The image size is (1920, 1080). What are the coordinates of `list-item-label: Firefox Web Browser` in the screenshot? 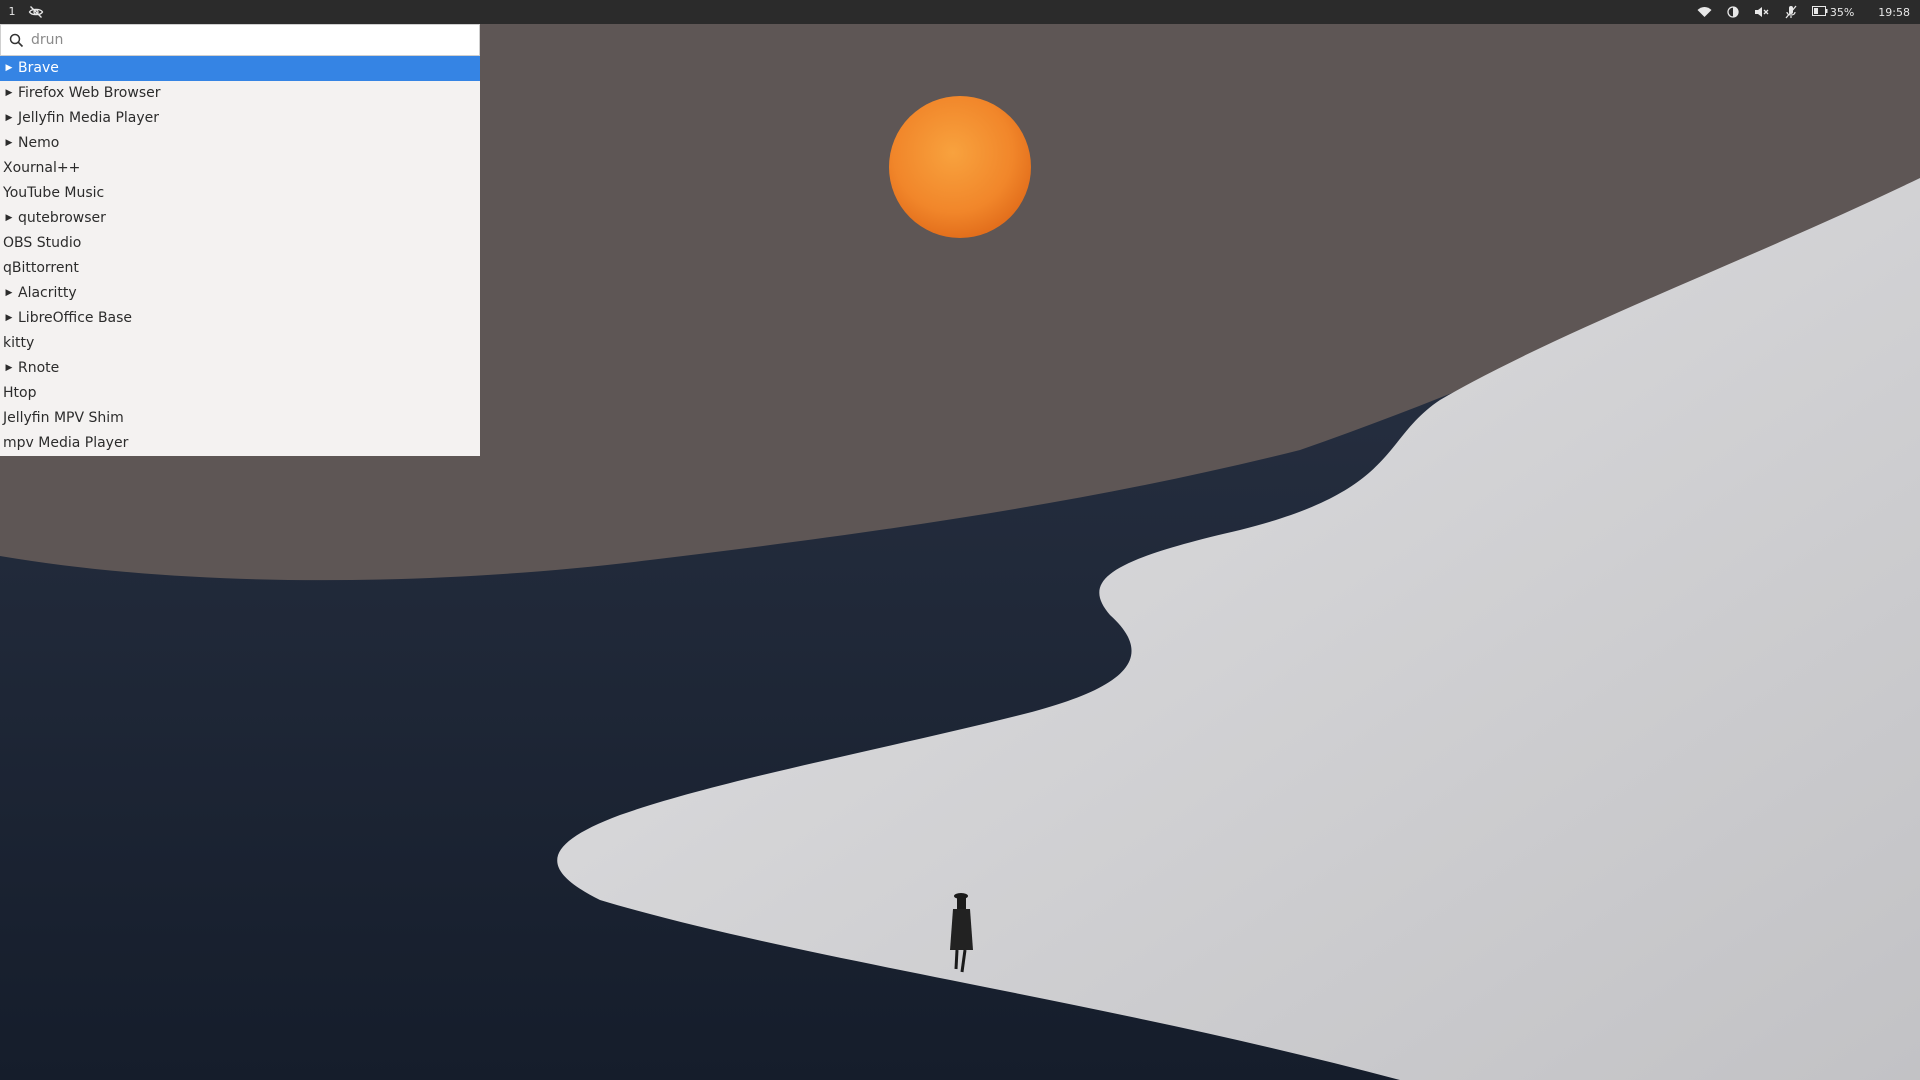 It's located at (89, 93).